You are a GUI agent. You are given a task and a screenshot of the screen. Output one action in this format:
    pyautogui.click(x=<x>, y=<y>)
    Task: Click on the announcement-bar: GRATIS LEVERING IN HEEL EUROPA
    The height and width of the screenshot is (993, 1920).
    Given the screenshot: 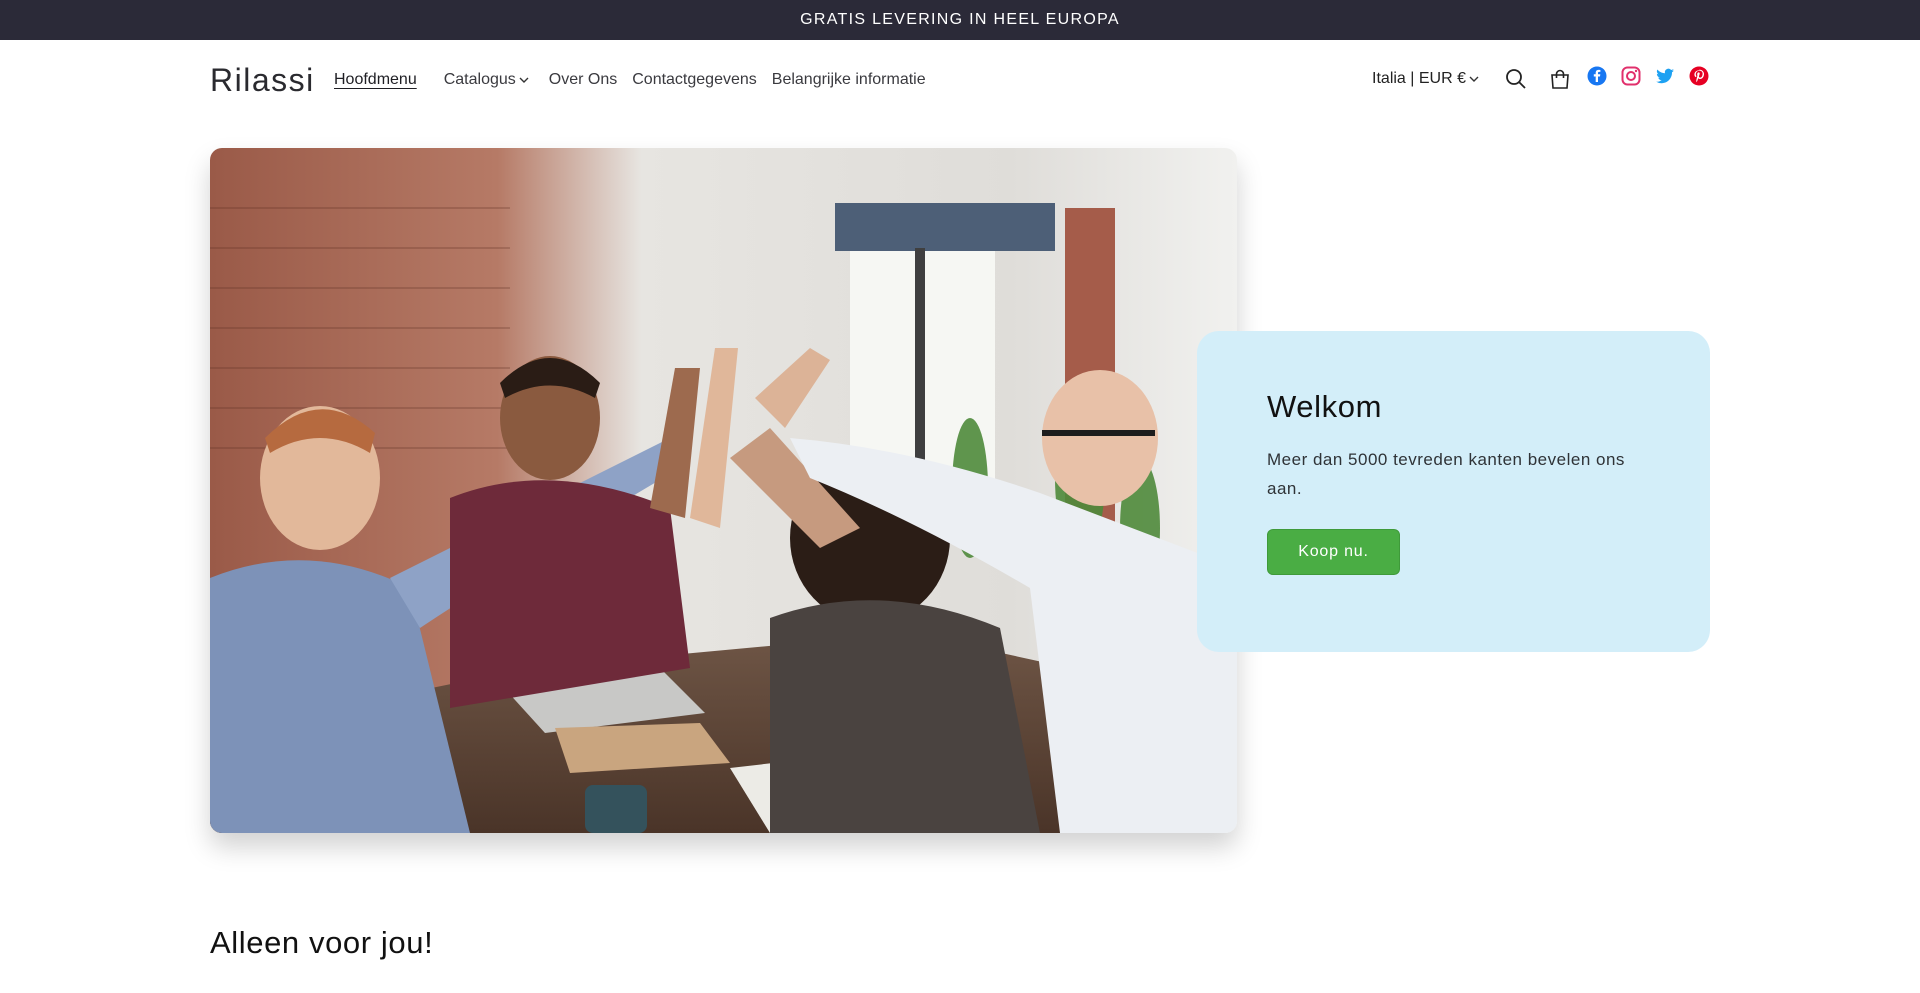 What is the action you would take?
    pyautogui.click(x=960, y=20)
    